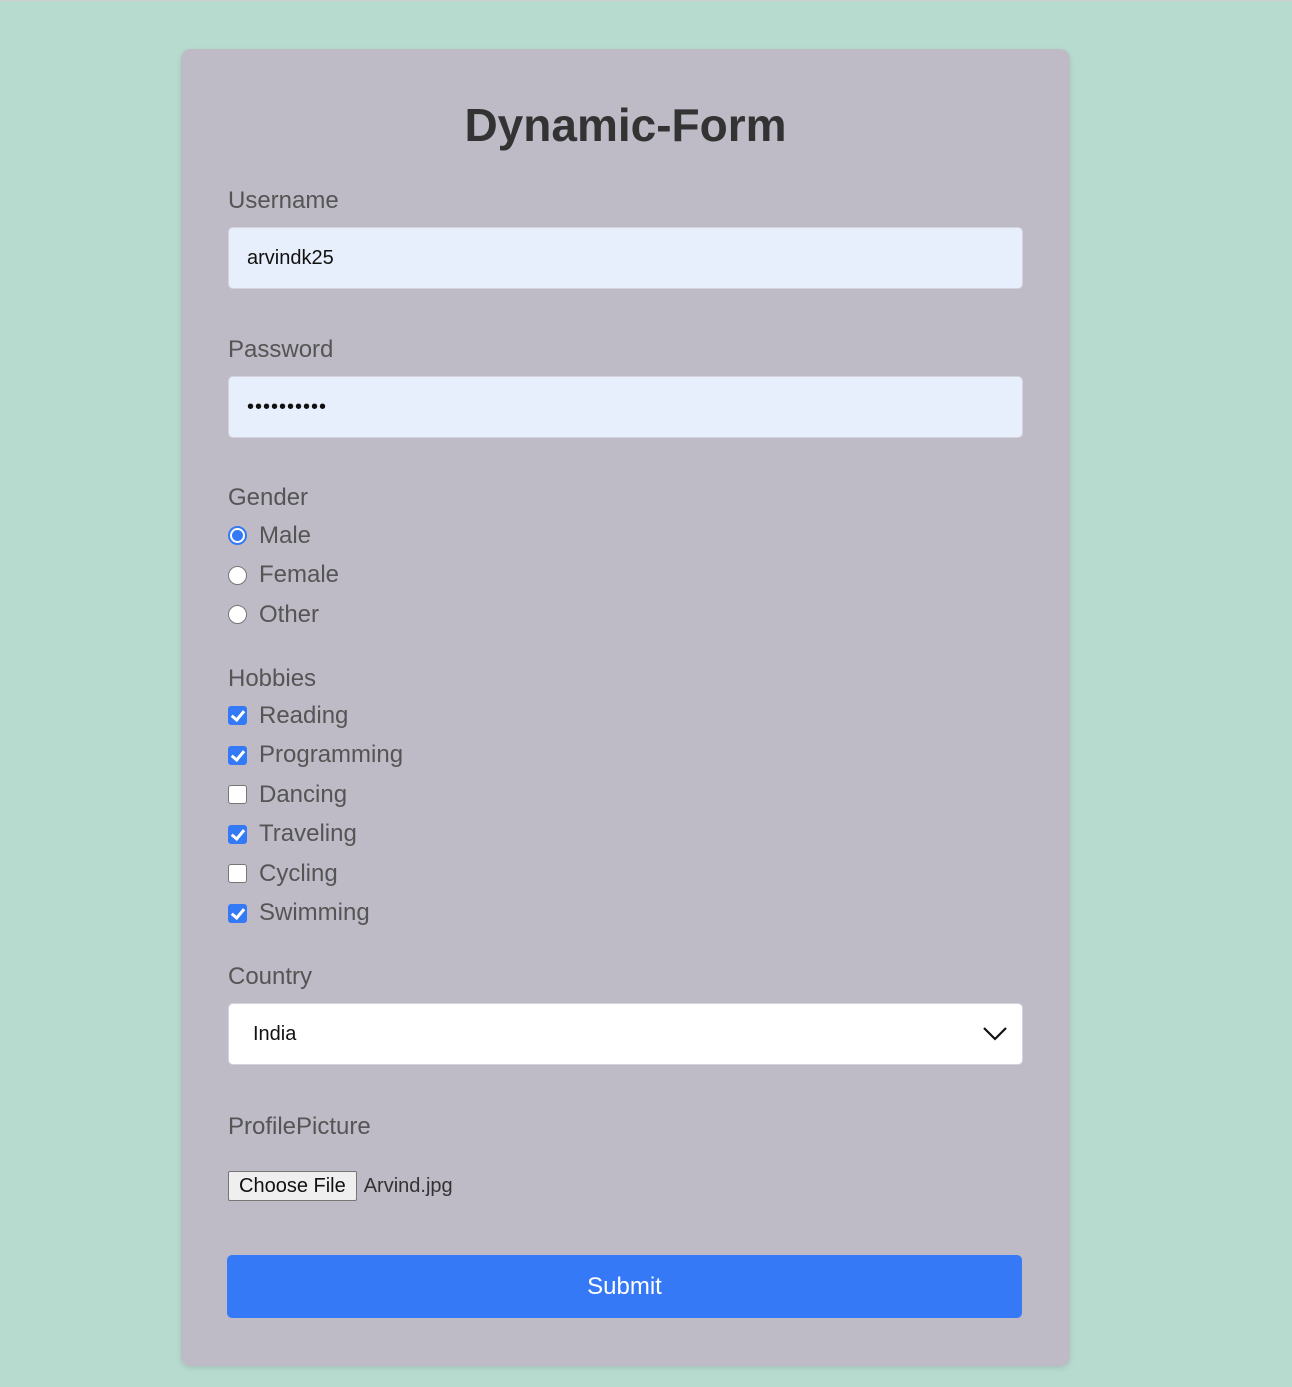  I want to click on hobby-option-programming: Programming, so click(315, 756).